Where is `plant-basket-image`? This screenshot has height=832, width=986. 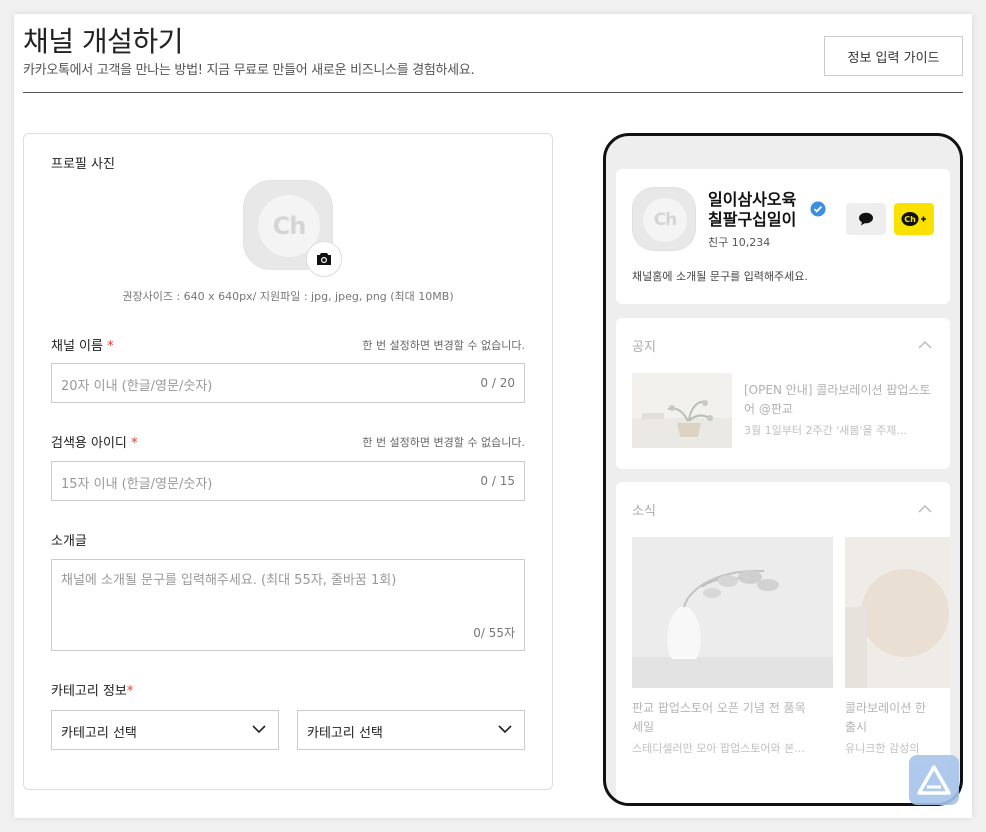
plant-basket-image is located at coordinates (682, 410).